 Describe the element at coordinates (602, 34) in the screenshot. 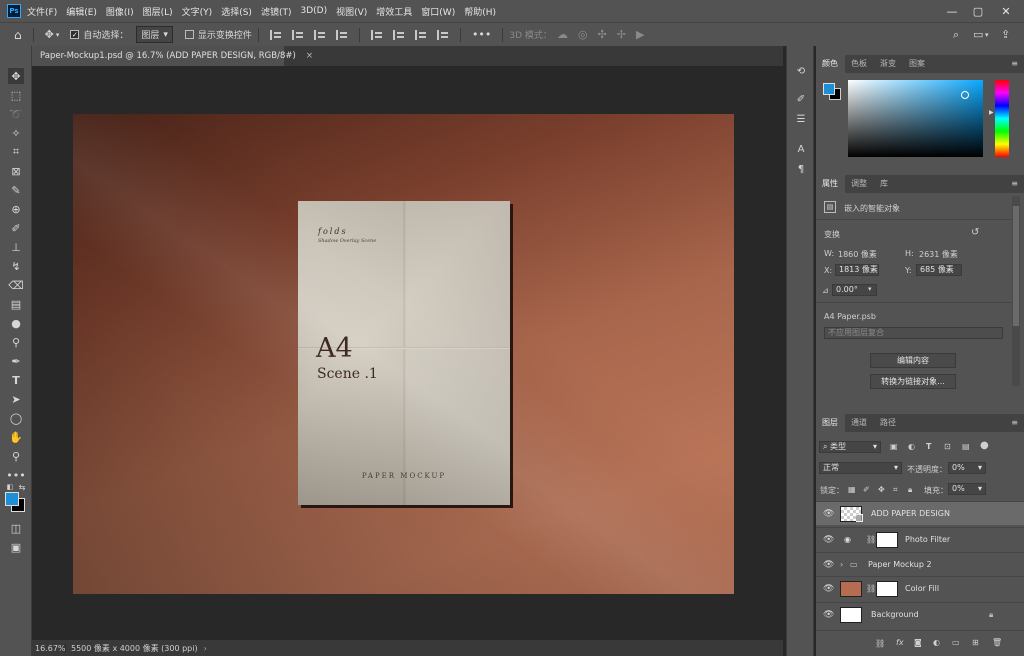

I see `3d-drag-icon: ✣` at that location.